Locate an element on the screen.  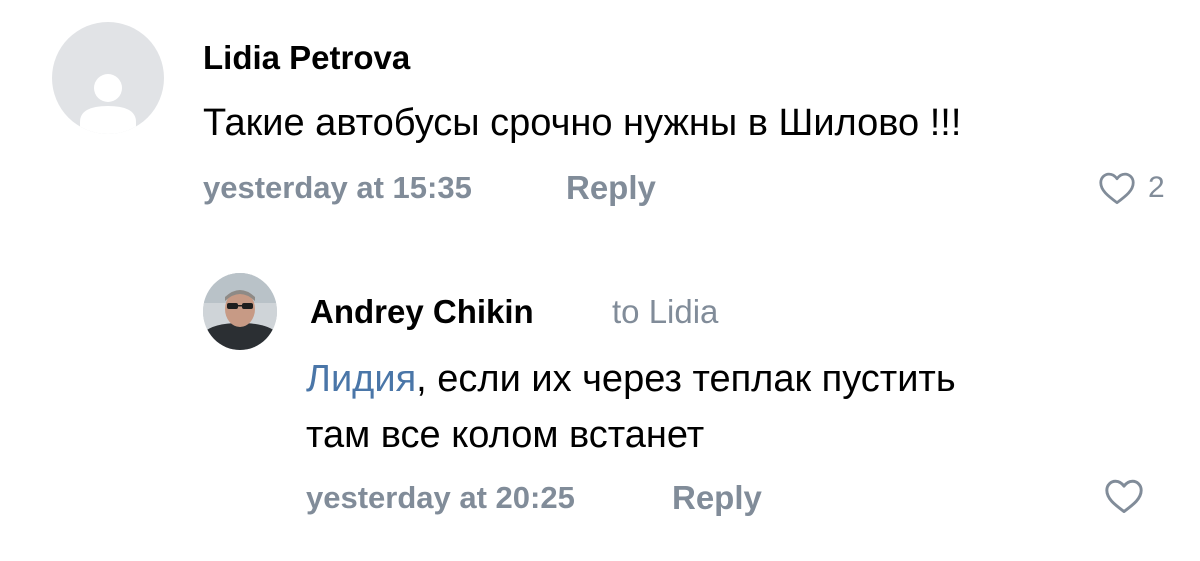
comment-timestamp: yesterday at 15:35 is located at coordinates (337, 188).